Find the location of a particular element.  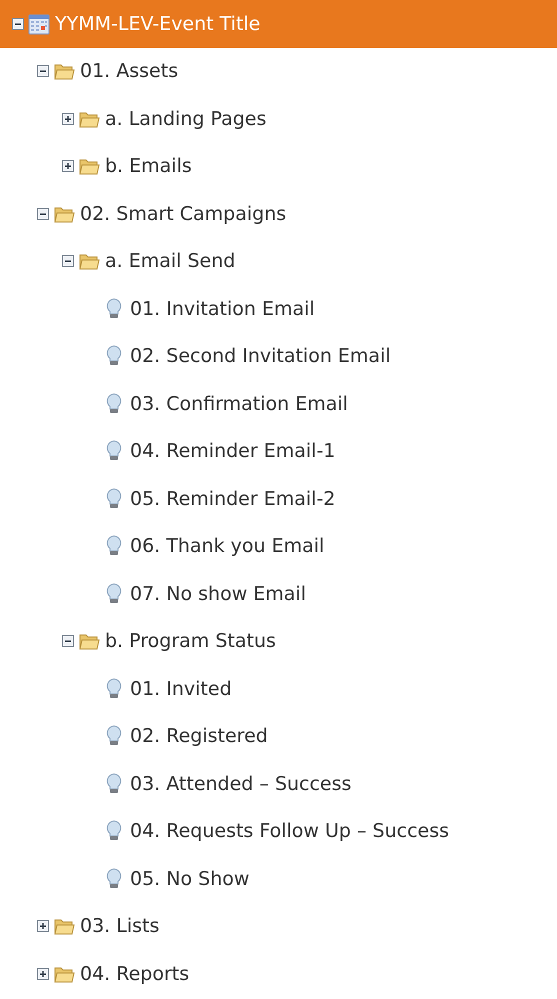

tree-row: 04. Reports is located at coordinates (278, 974).